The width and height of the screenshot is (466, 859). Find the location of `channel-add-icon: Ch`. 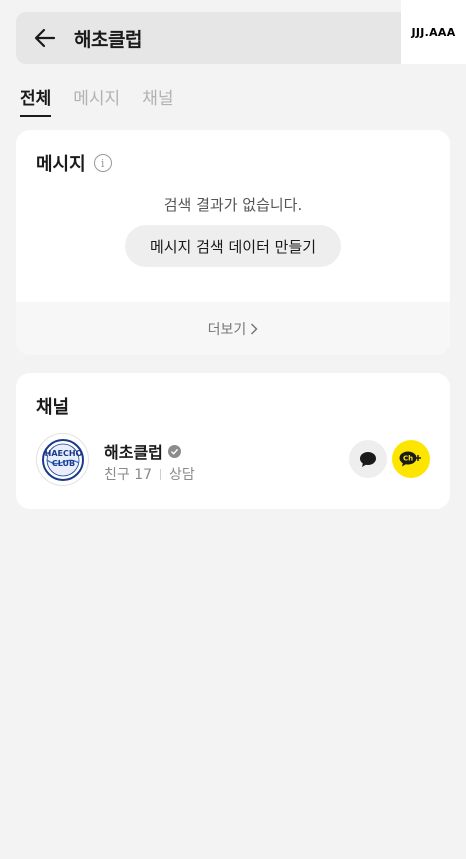

channel-add-icon: Ch is located at coordinates (410, 459).